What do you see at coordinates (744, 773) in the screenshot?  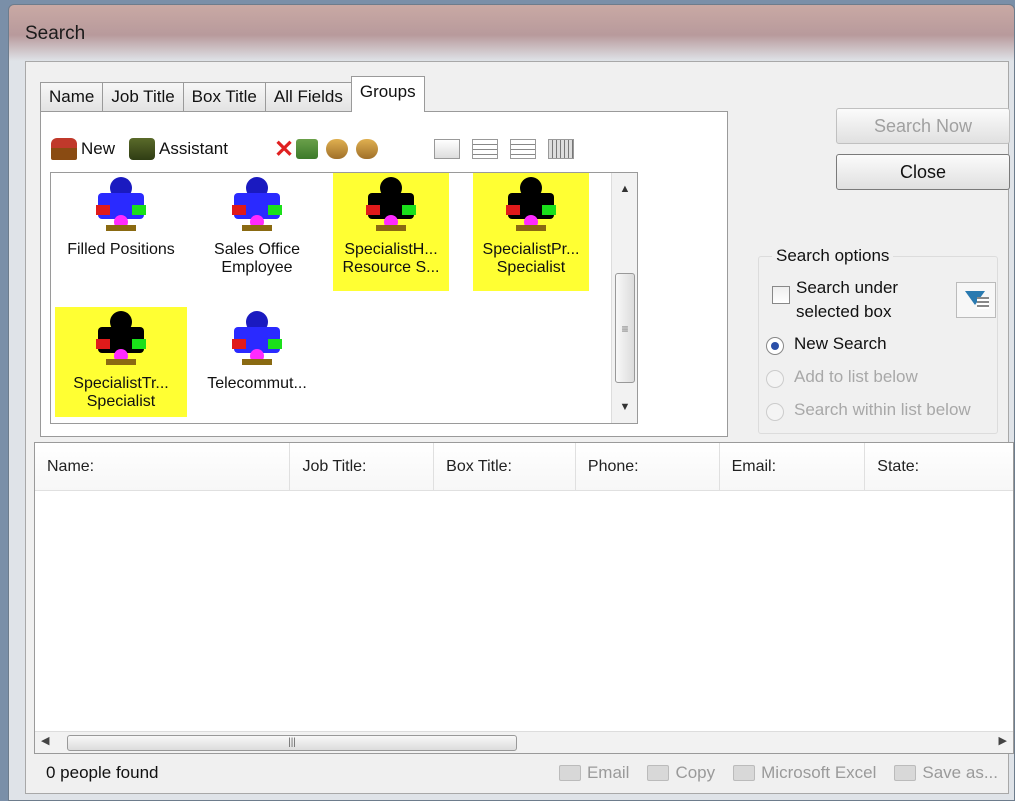 I see `excel-icon` at bounding box center [744, 773].